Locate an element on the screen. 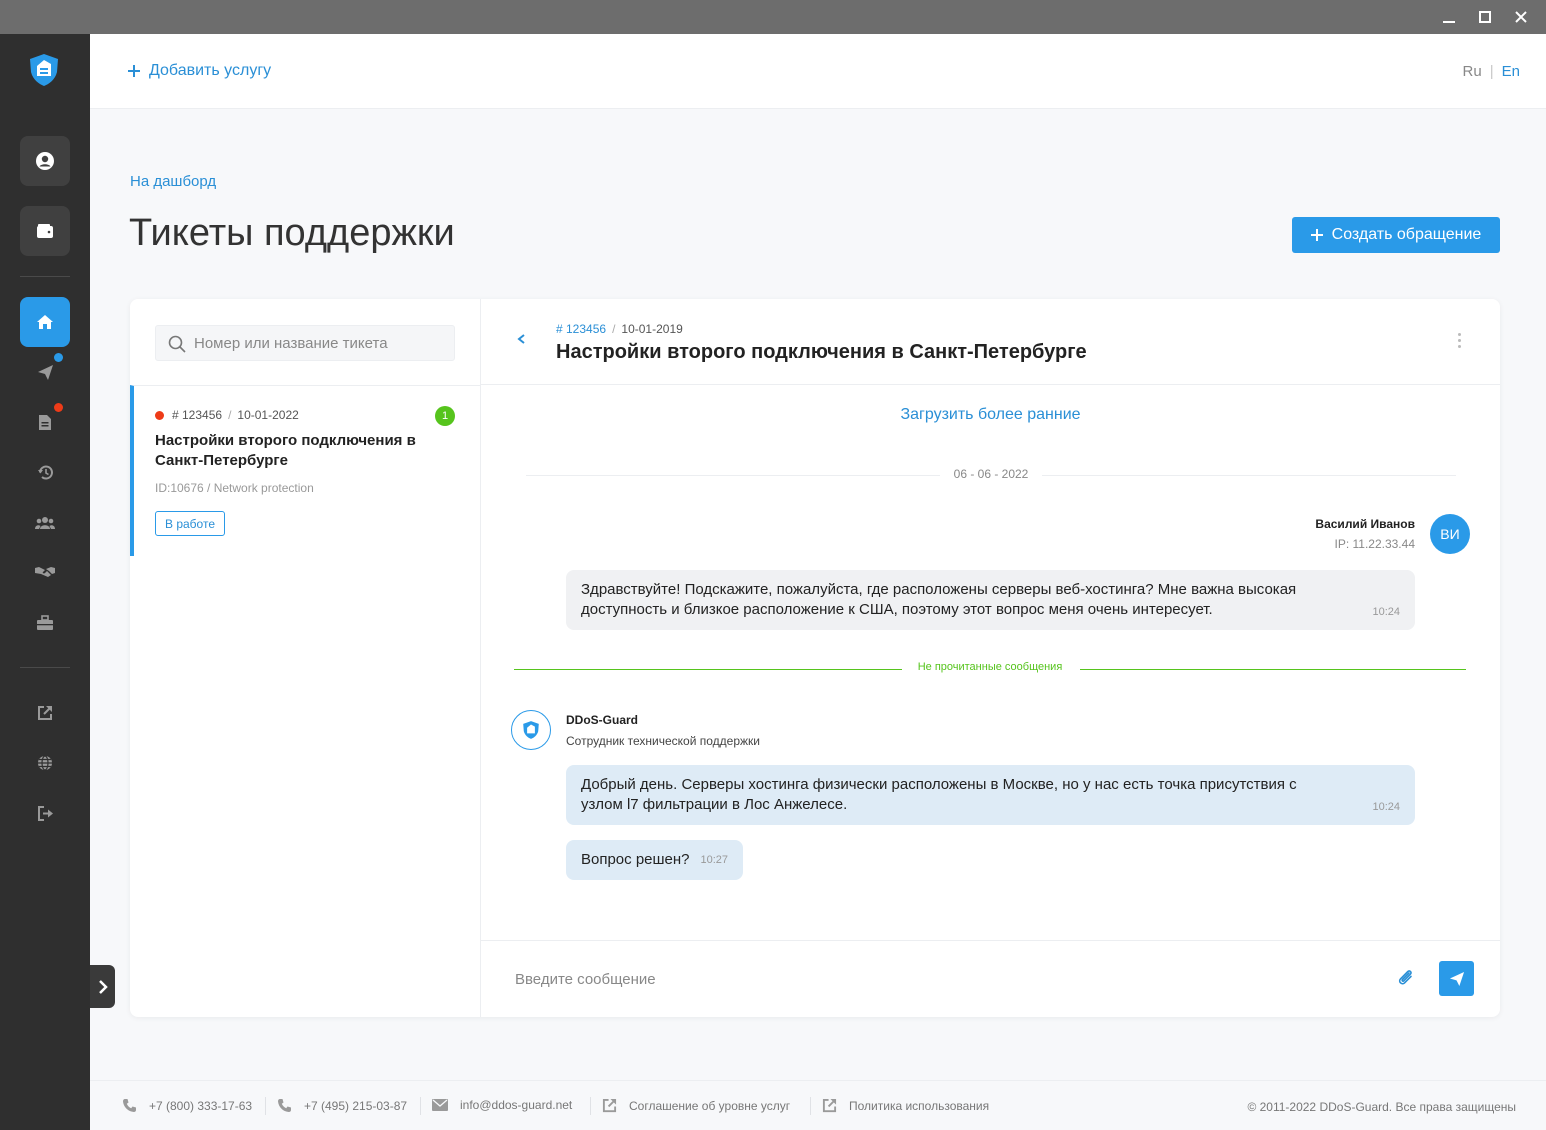 The image size is (1546, 1130). create-ticket-button: Создать обращение is located at coordinates (1396, 235).